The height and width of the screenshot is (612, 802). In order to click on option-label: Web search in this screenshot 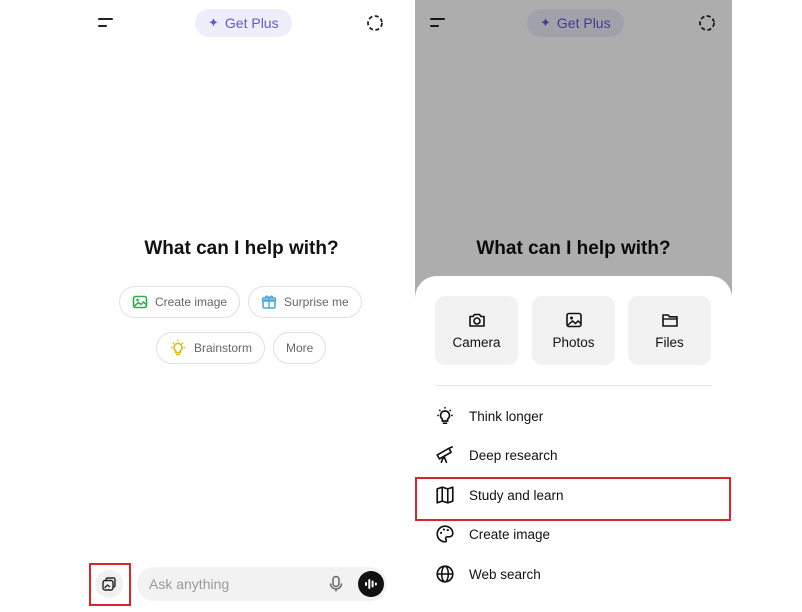, I will do `click(505, 574)`.